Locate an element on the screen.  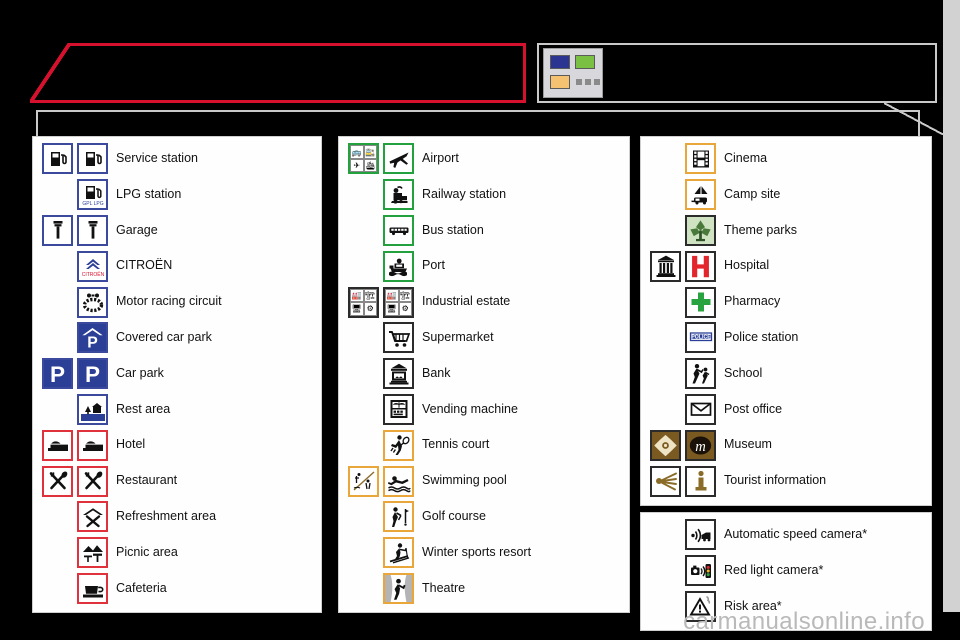
legend-row: POLICE Police station is located at coordinates (786, 338).